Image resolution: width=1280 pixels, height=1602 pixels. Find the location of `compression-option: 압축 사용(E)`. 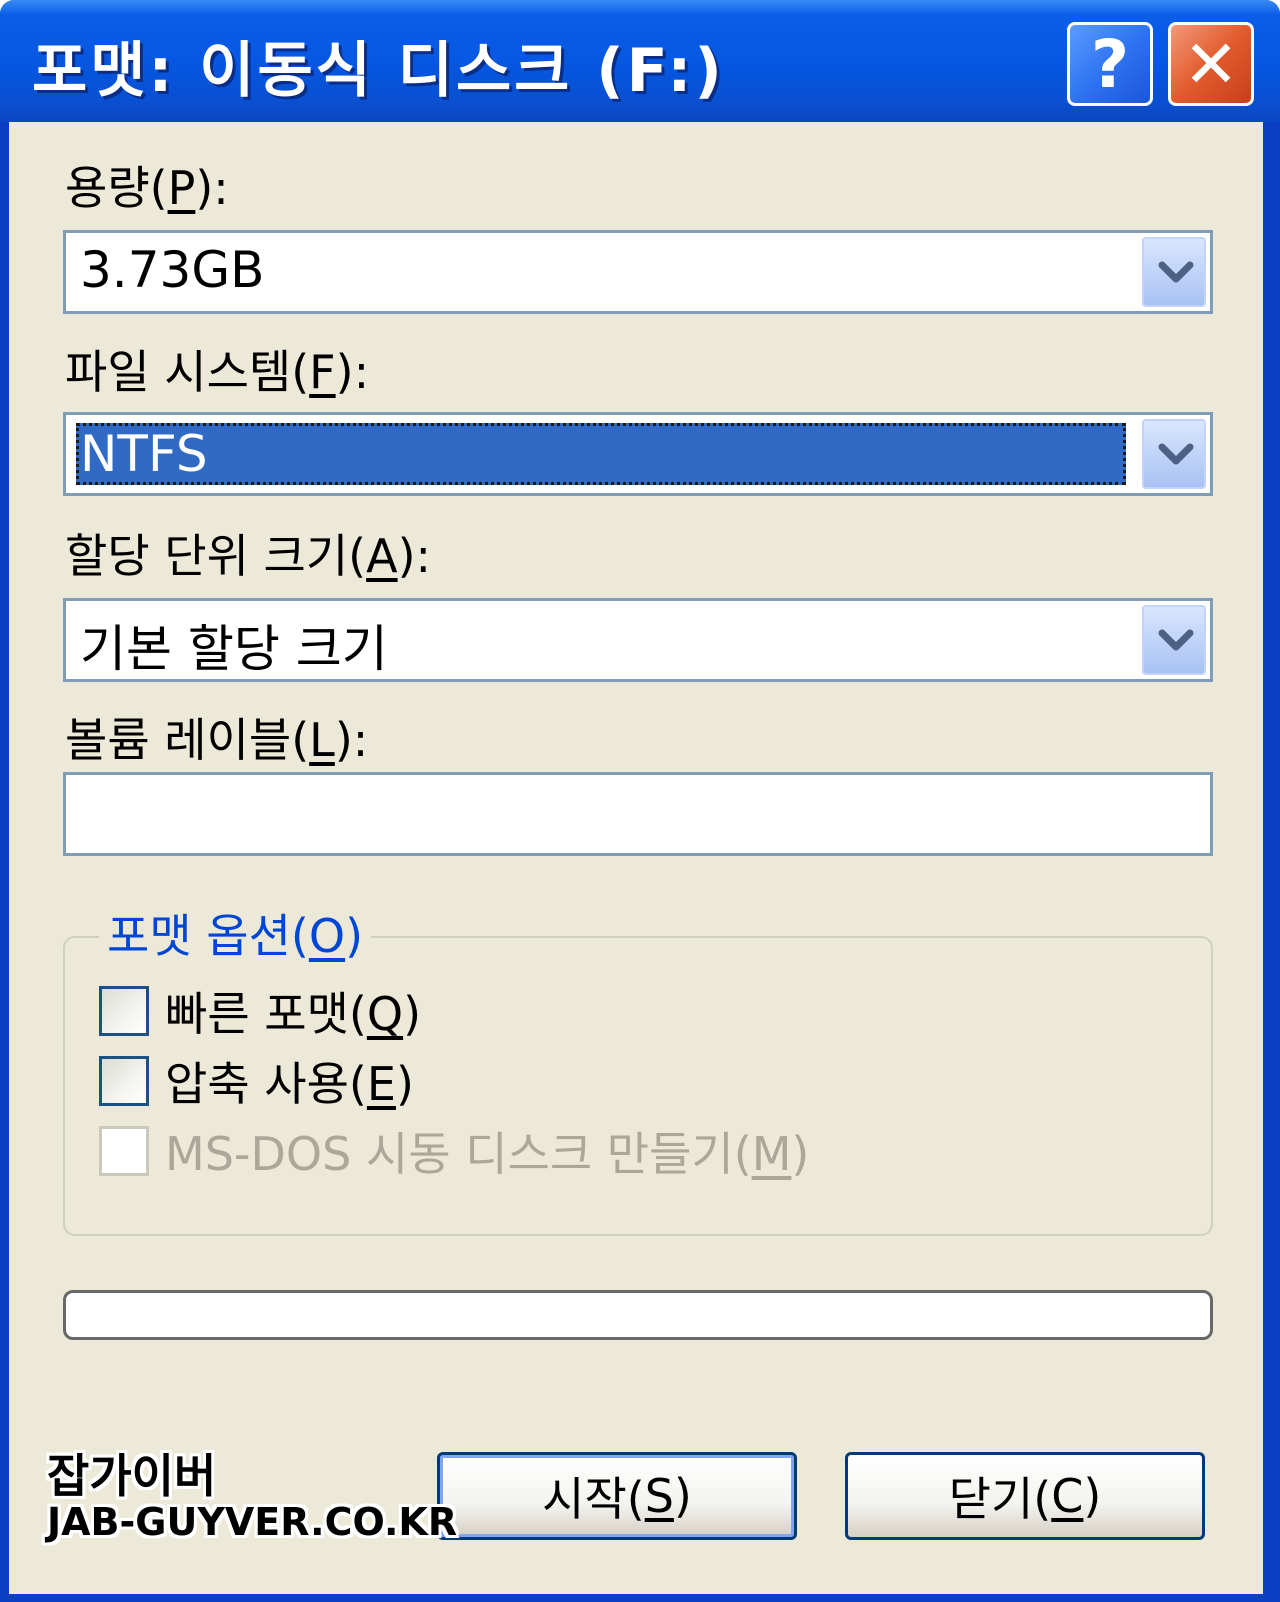

compression-option: 압축 사용(E) is located at coordinates (256, 1081).